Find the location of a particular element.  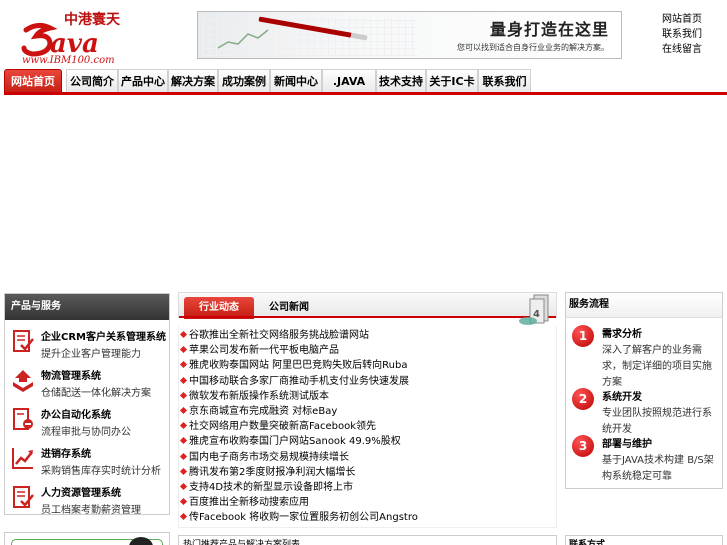

bottom-middle-box: 热门推荐产品与解决方案列表 is located at coordinates (367, 540).